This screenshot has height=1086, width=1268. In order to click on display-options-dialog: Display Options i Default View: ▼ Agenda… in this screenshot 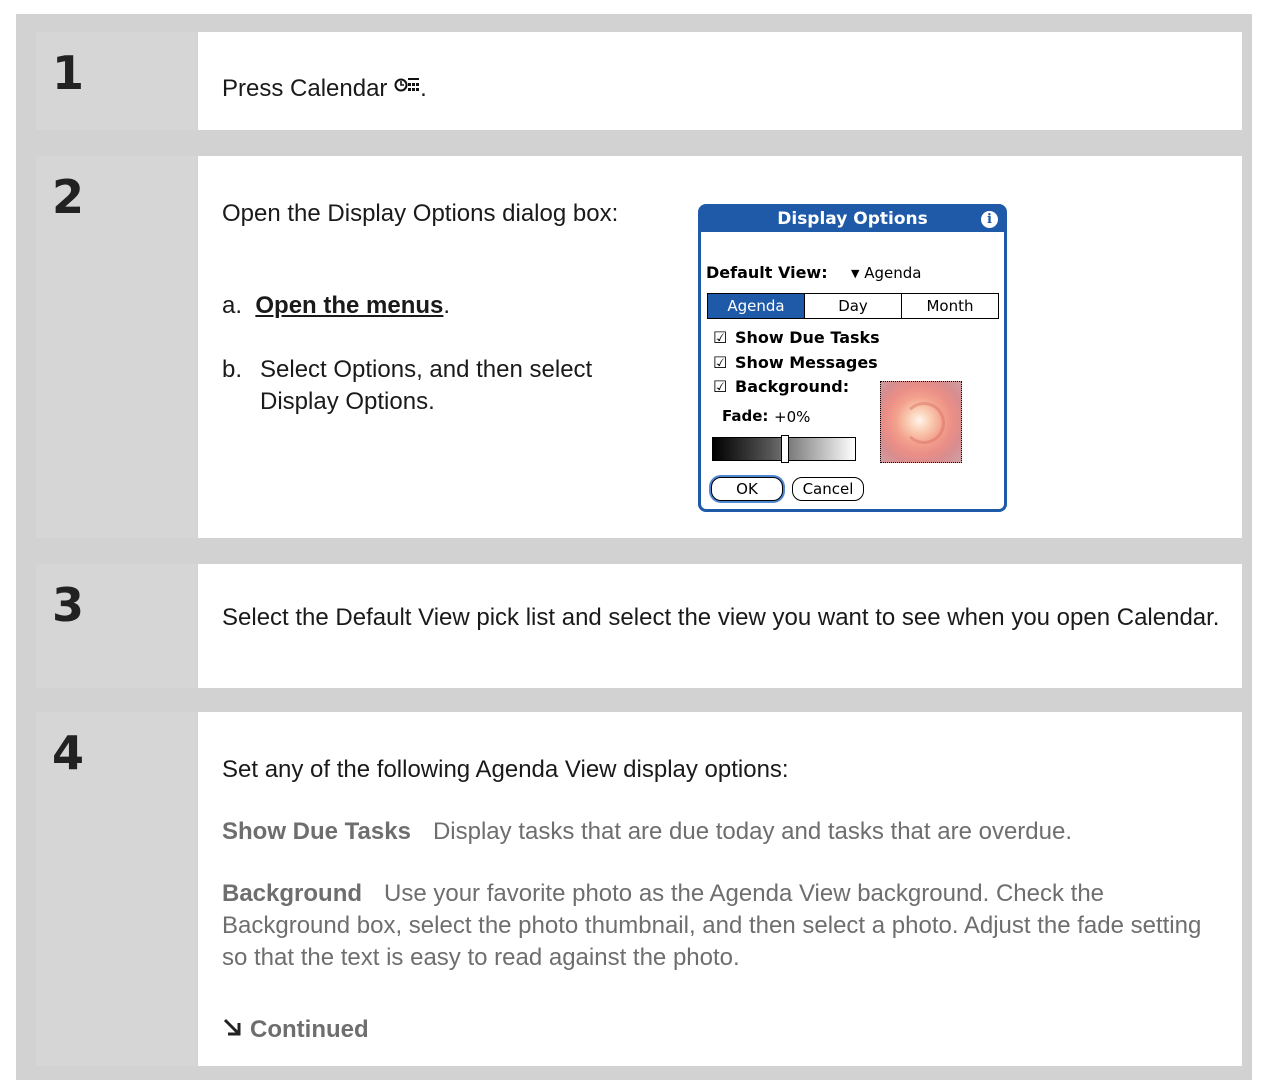, I will do `click(852, 358)`.